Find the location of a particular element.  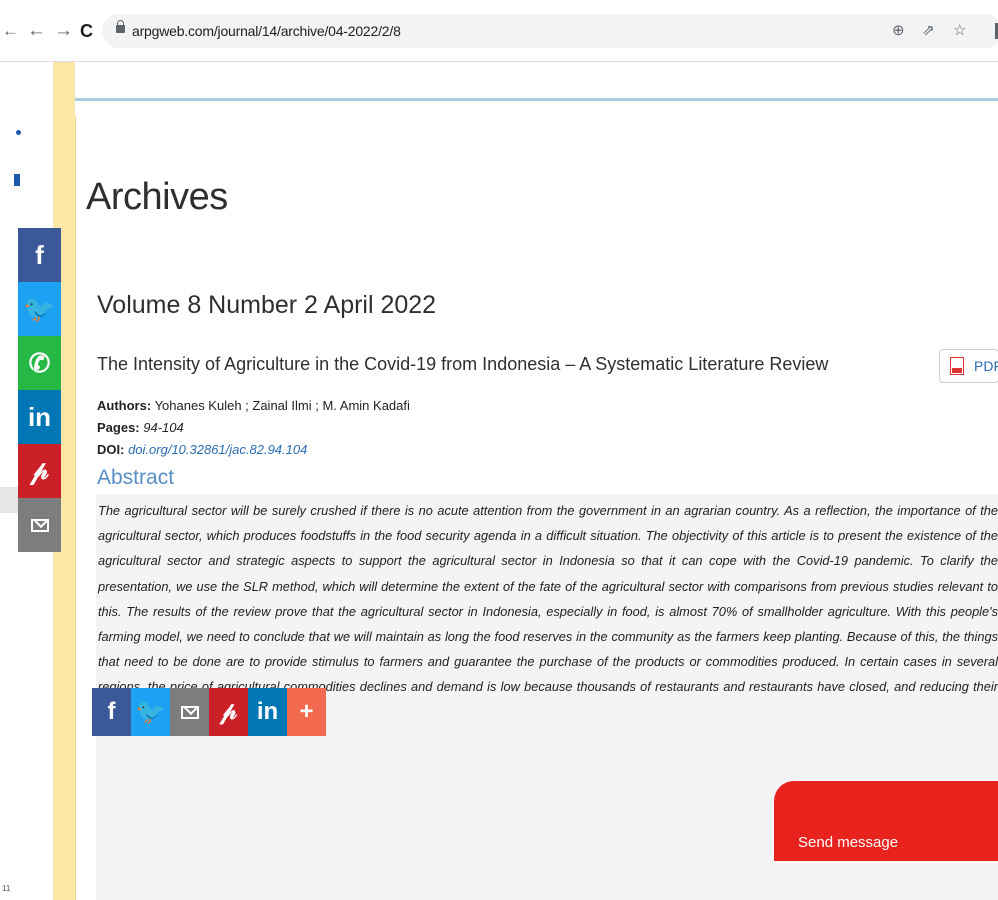

reload-button: C is located at coordinates (86, 31).